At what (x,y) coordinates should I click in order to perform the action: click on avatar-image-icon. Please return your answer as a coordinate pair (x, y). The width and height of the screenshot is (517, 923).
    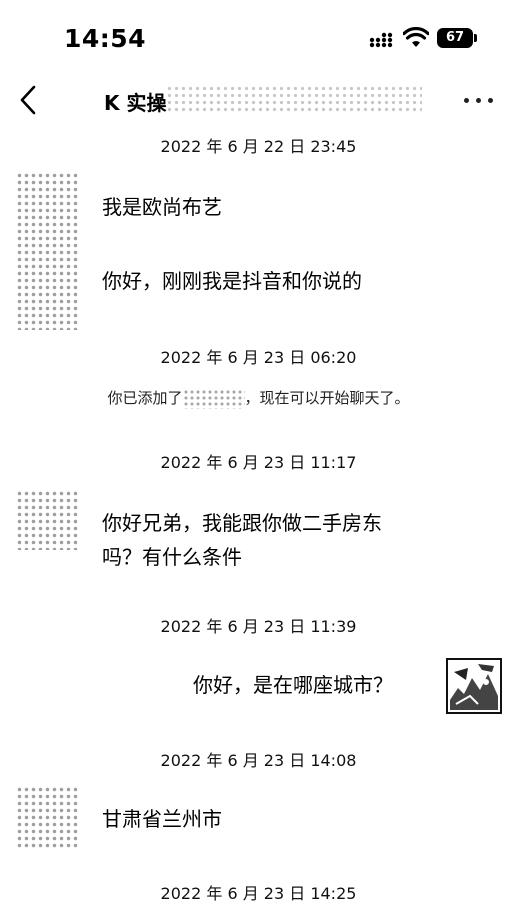
    Looking at the image, I should click on (474, 686).